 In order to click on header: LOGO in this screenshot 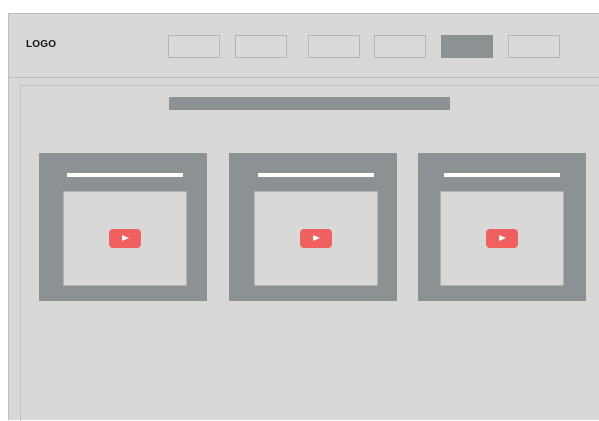, I will do `click(304, 46)`.